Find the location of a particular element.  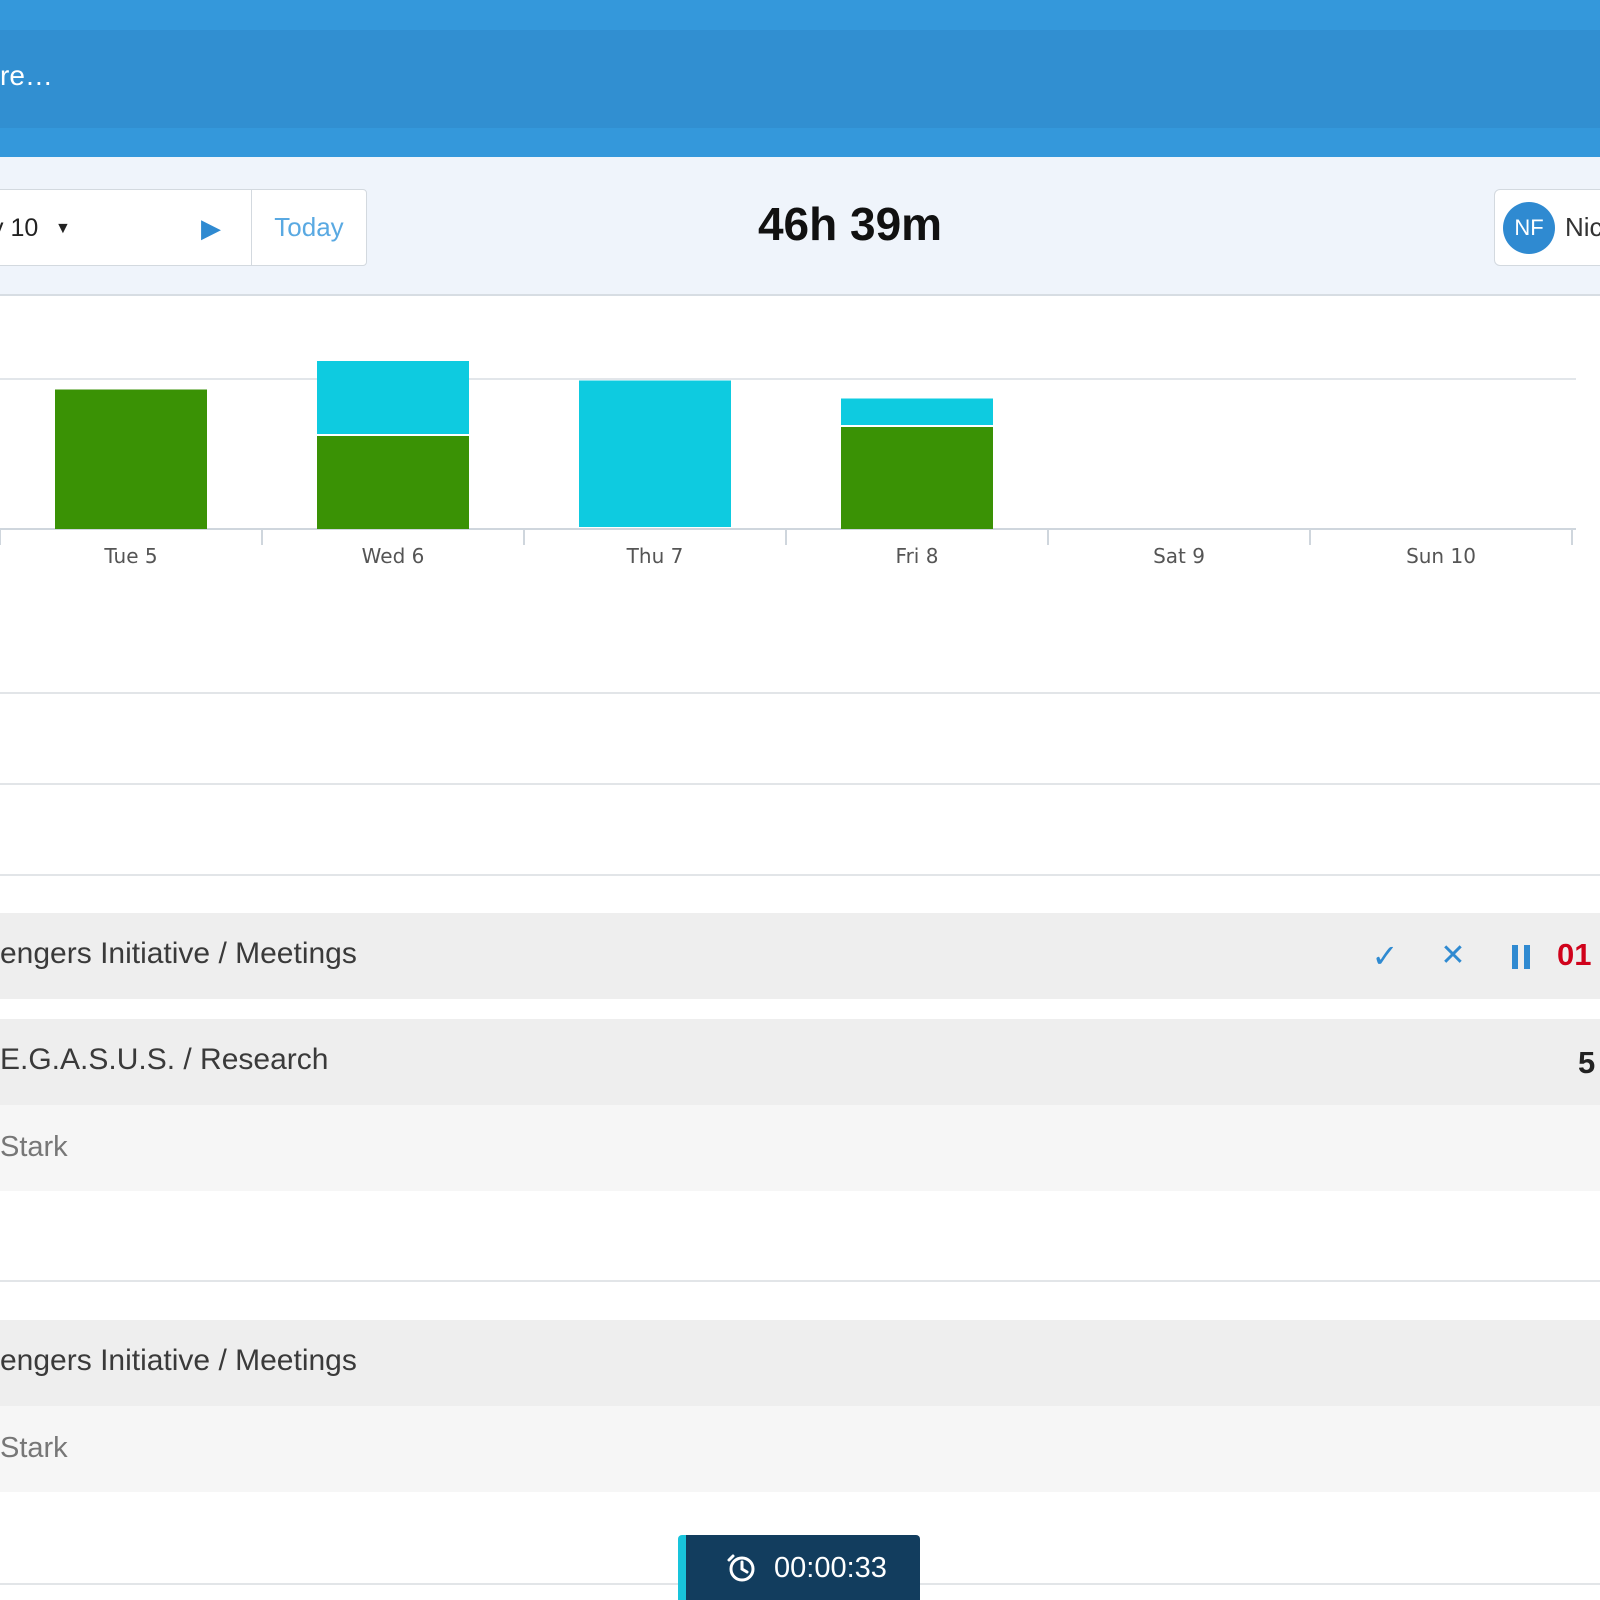

week-range-select: y 10 is located at coordinates (19, 228).